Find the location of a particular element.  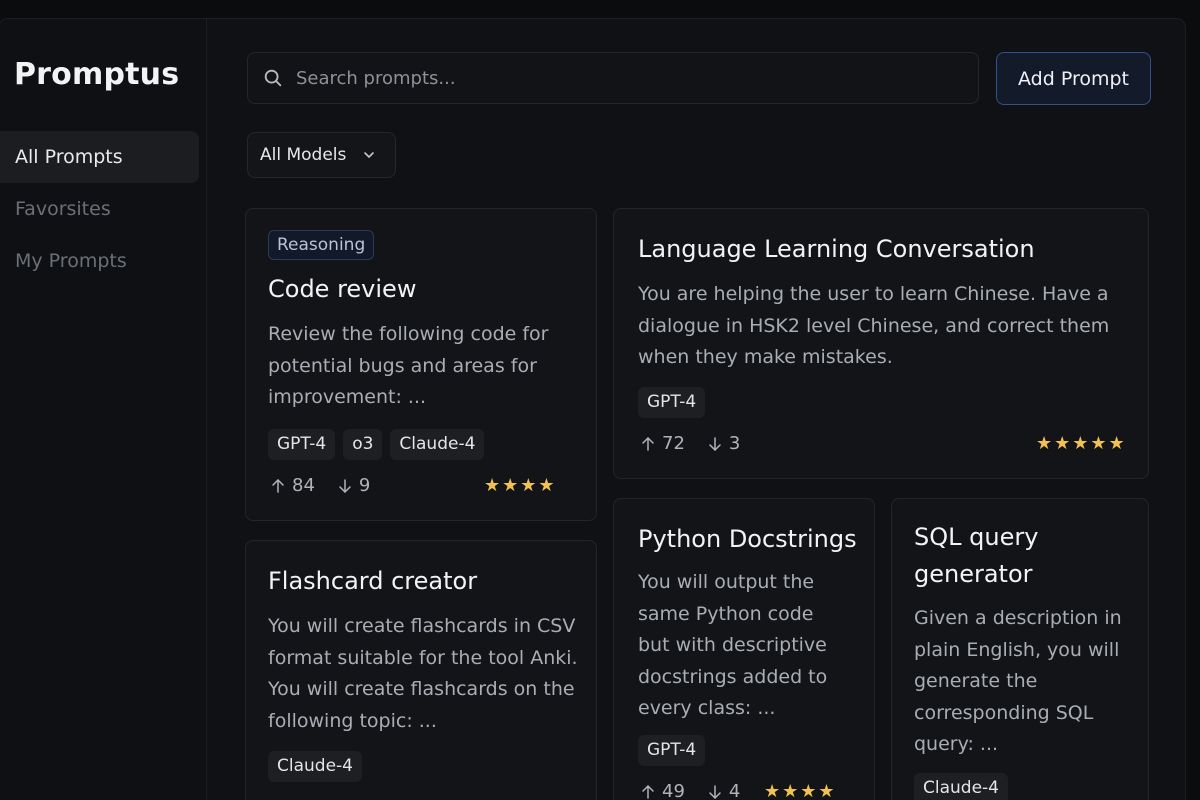

add-prompt-button: Add Prompt is located at coordinates (1073, 78).